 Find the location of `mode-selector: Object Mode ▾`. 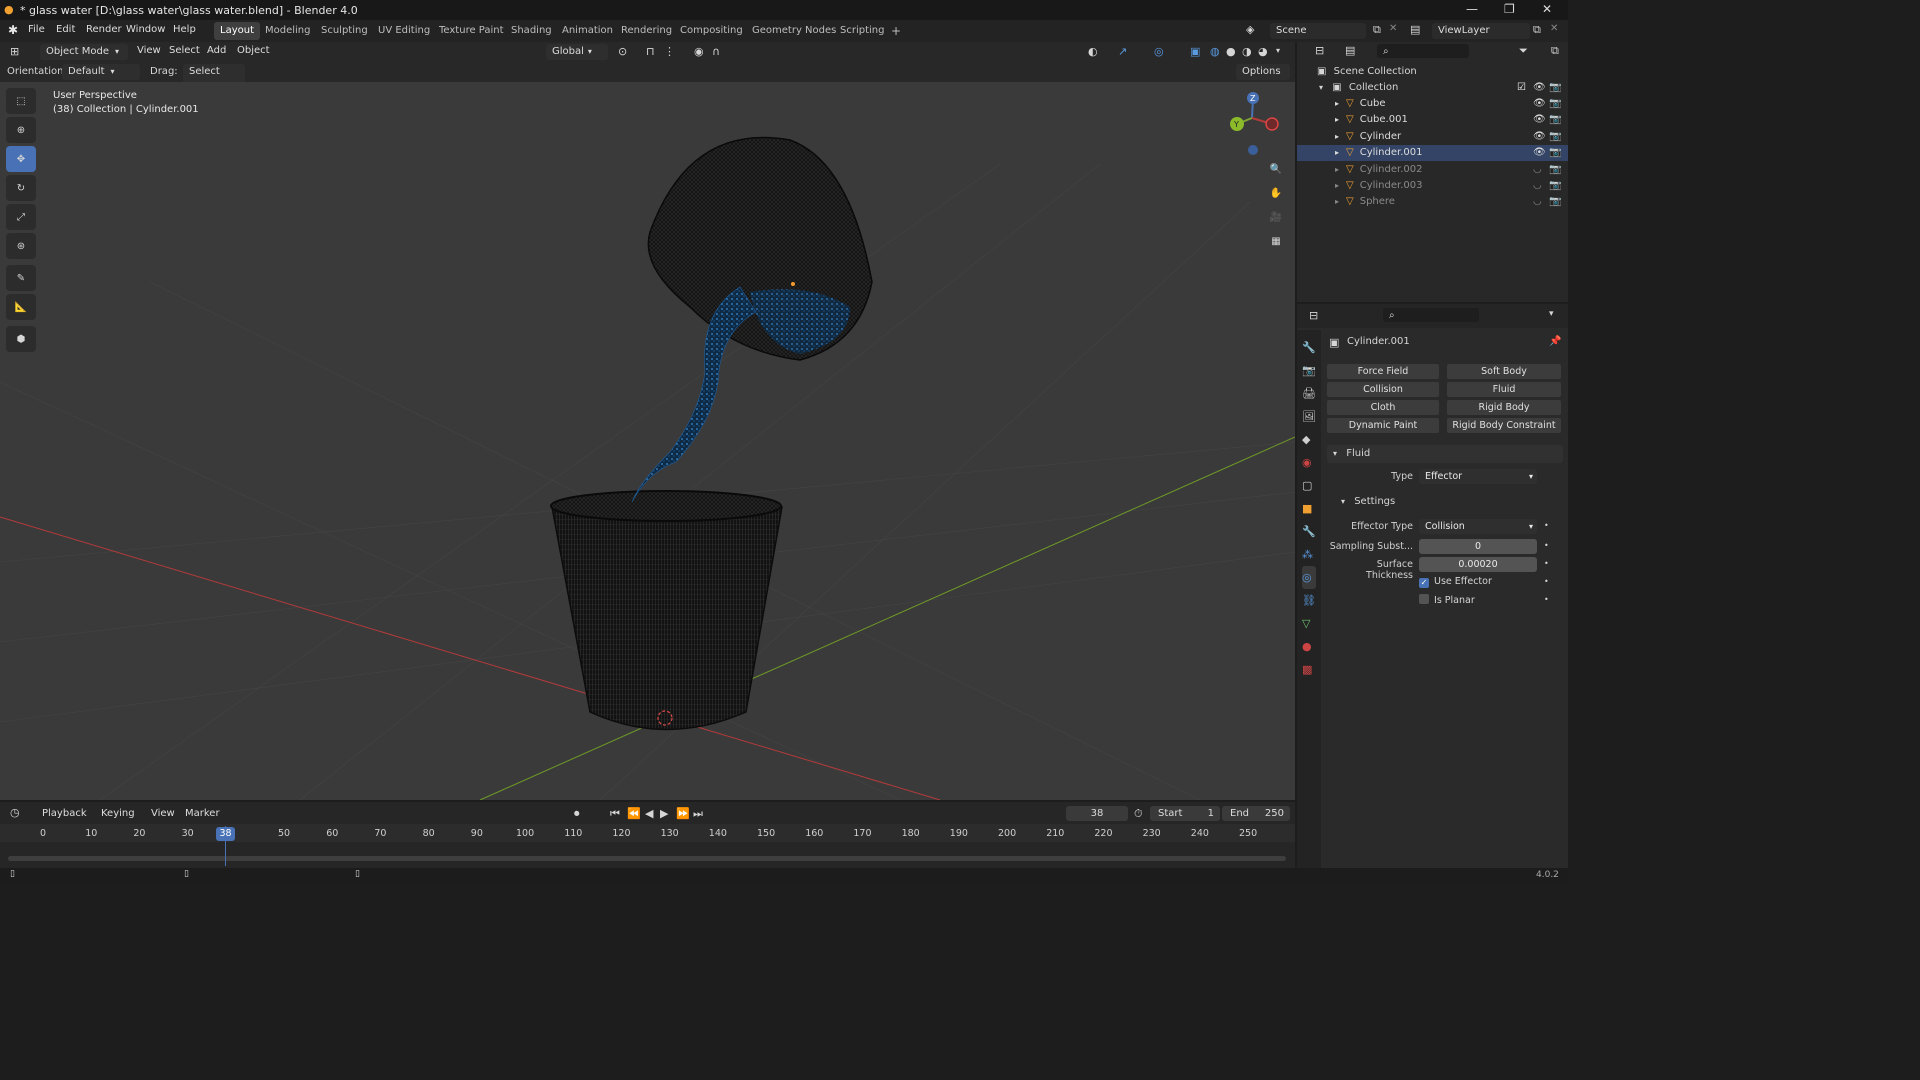

mode-selector: Object Mode ▾ is located at coordinates (84, 52).